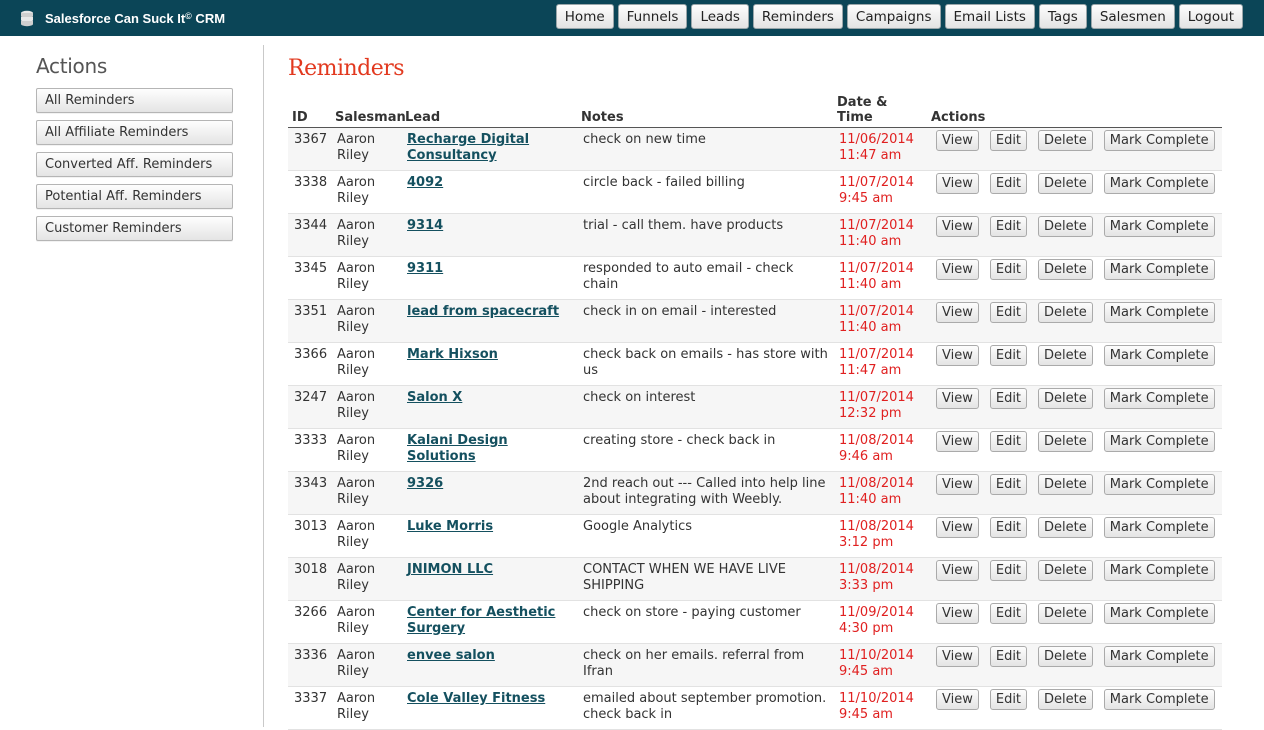 The image size is (1264, 730). What do you see at coordinates (481, 620) in the screenshot?
I see `lead-link: Center for Aesthetic Surgery` at bounding box center [481, 620].